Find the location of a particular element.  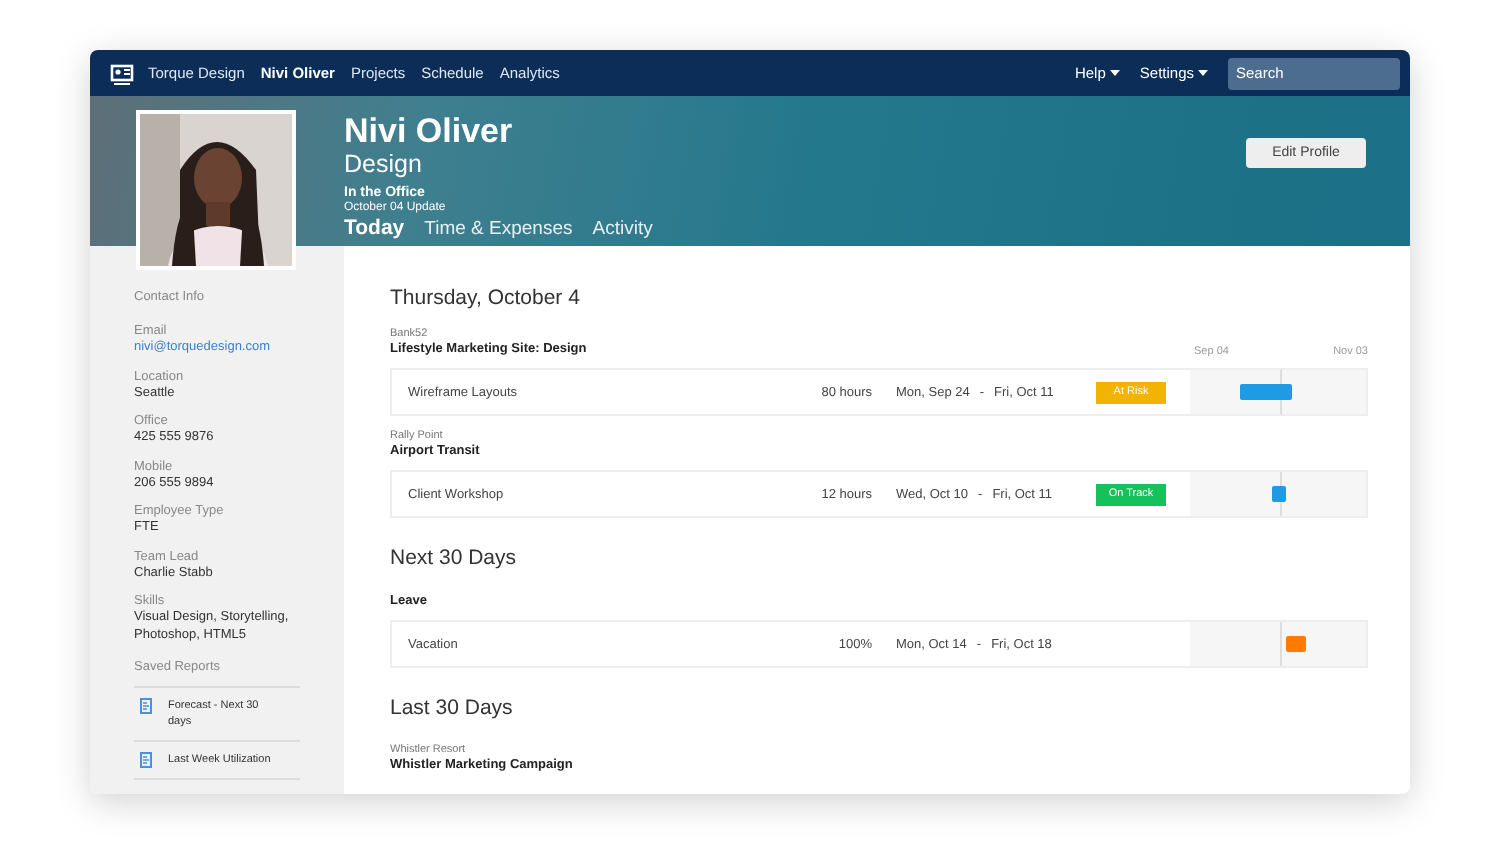

profile-name: Nivi Oliver is located at coordinates (429, 132).